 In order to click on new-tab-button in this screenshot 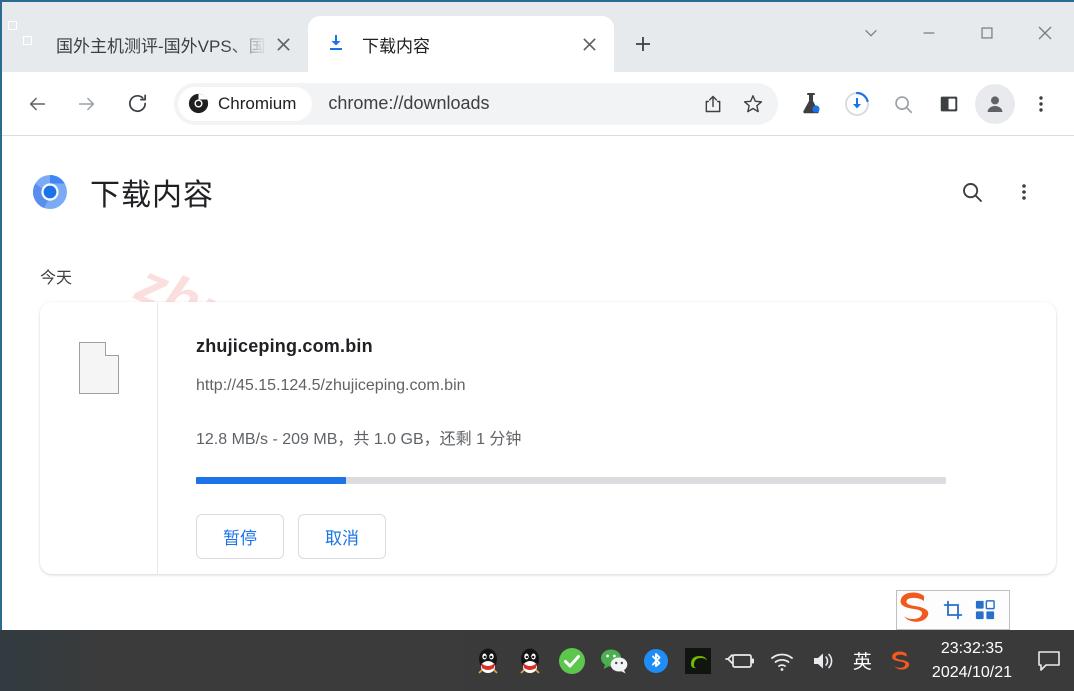, I will do `click(643, 44)`.